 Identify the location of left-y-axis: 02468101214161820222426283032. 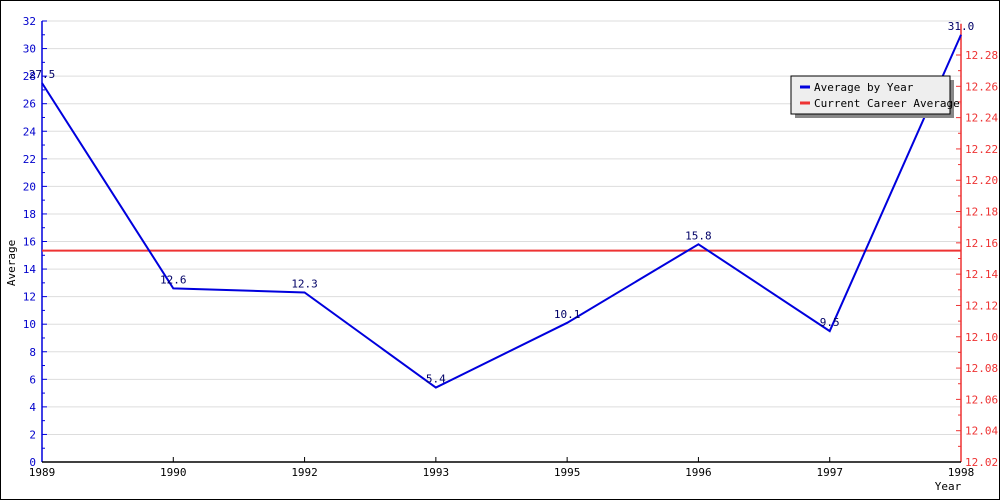
(35, 242).